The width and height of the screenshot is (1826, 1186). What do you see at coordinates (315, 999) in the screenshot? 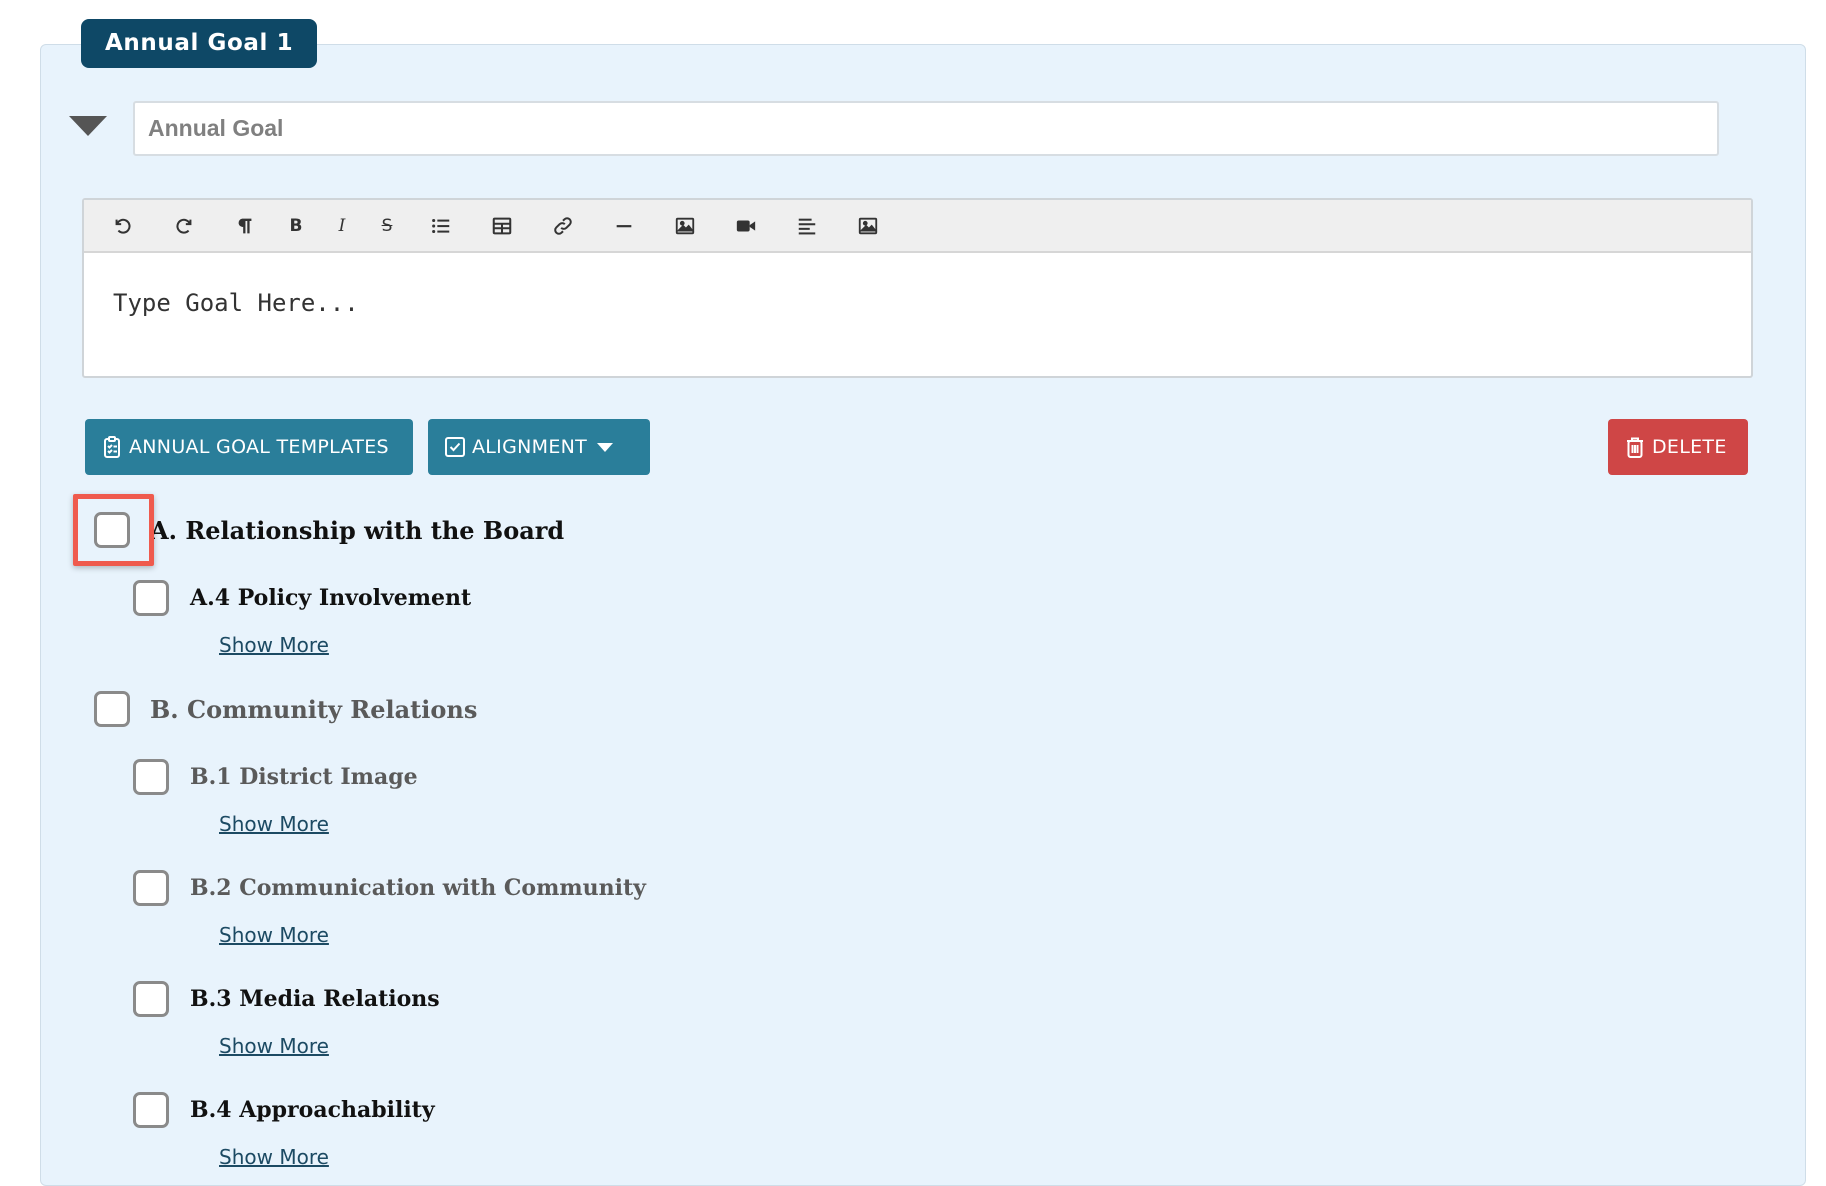
I see `alignment-item-label: B.3 Media Relations` at bounding box center [315, 999].